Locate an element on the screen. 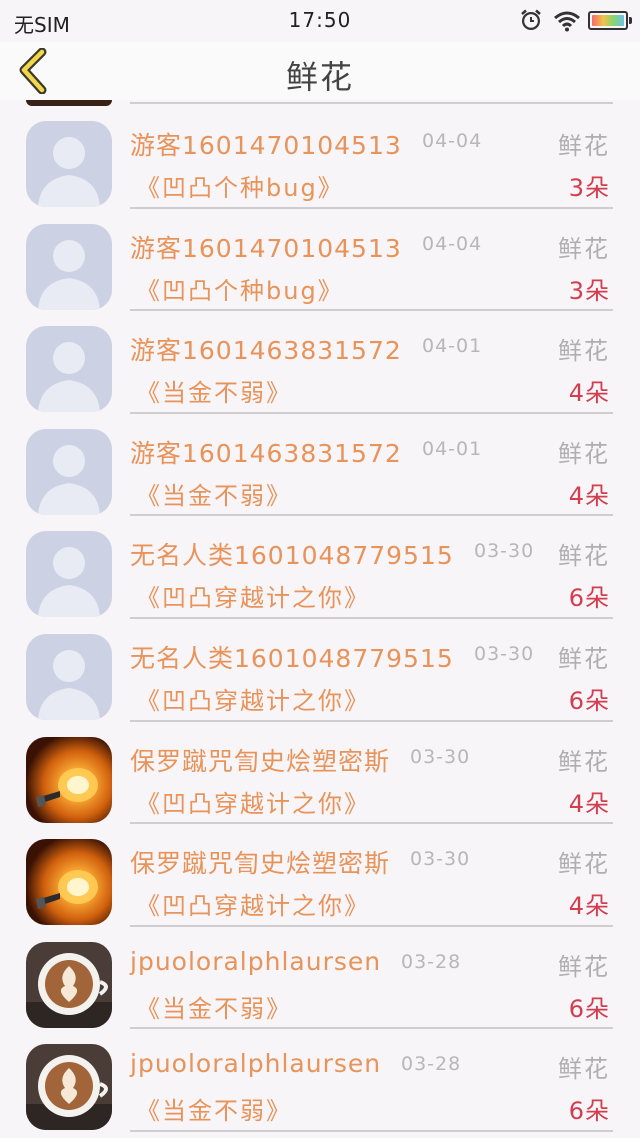 Image resolution: width=640 pixels, height=1138 pixels. nav-bar: 鲜花 is located at coordinates (320, 71).